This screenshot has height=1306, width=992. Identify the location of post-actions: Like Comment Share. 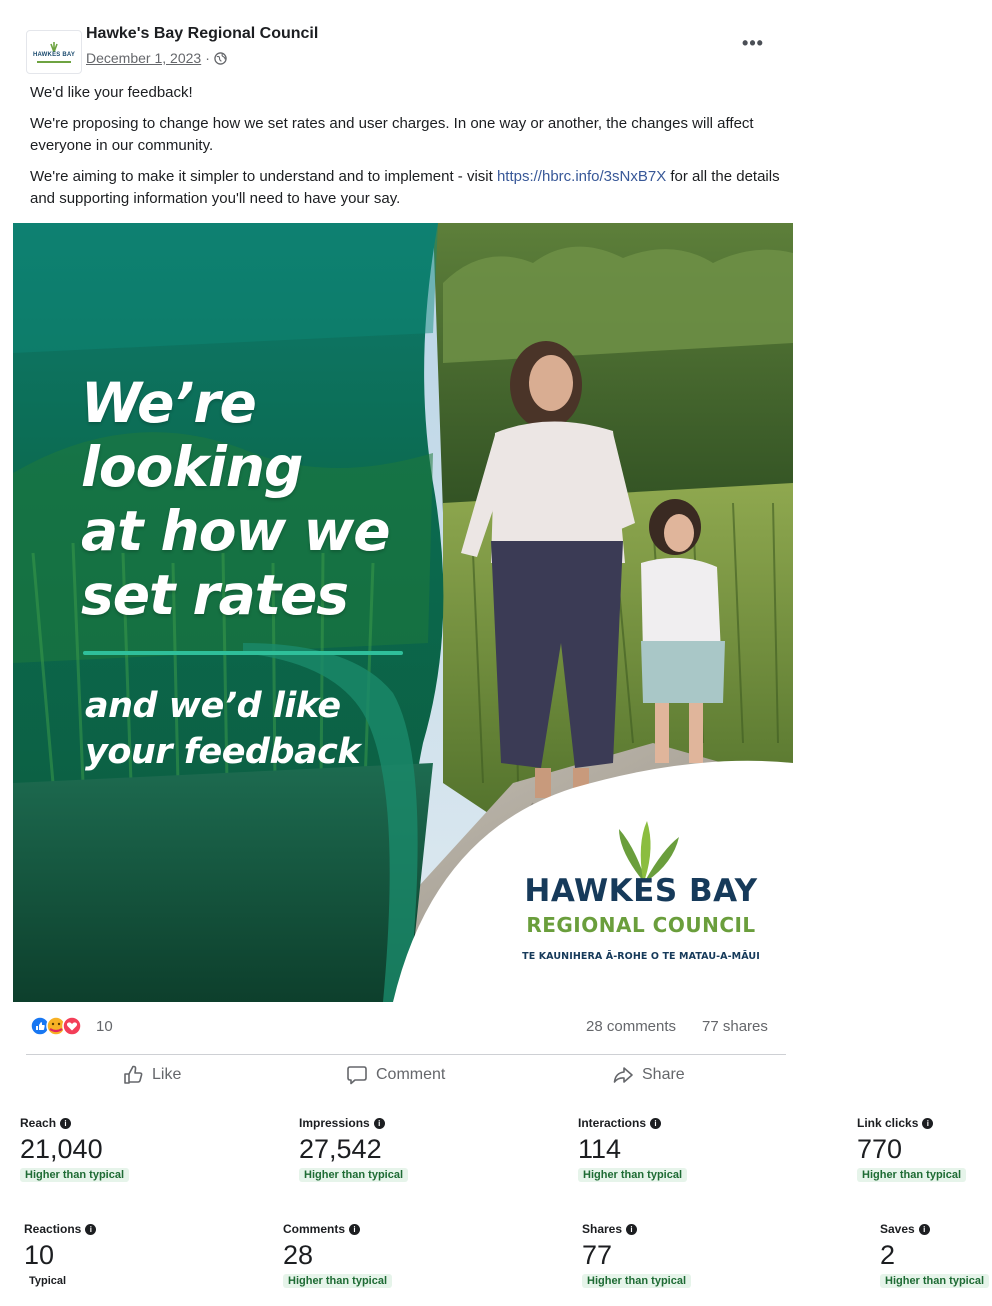
(403, 1075).